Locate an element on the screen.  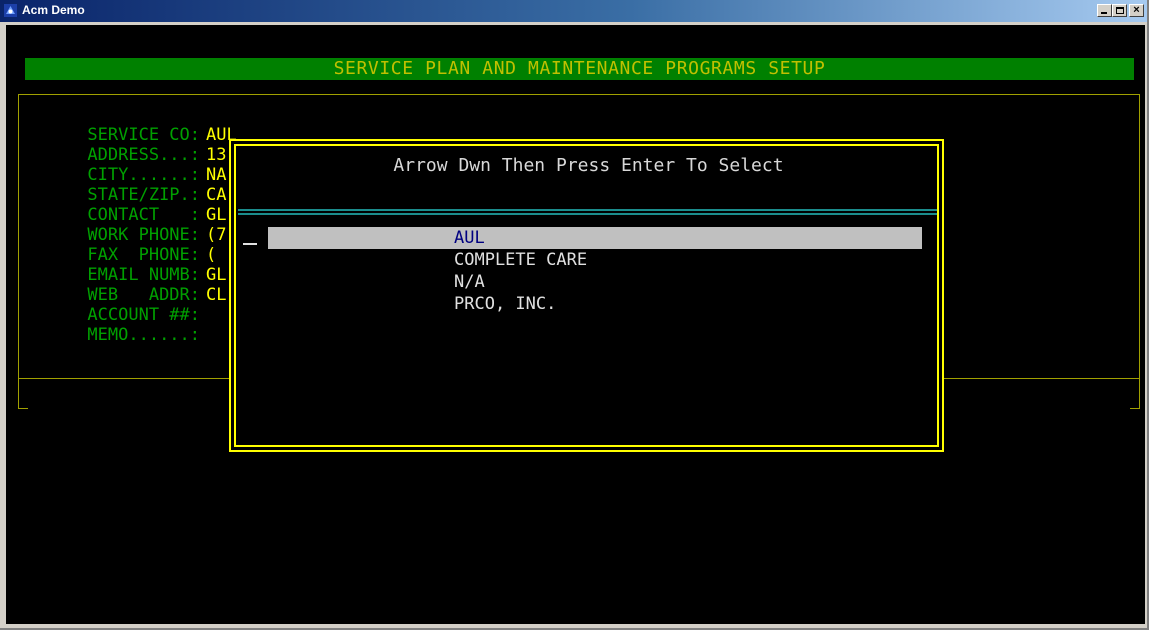
list-item-na: N/A is located at coordinates (595, 282).